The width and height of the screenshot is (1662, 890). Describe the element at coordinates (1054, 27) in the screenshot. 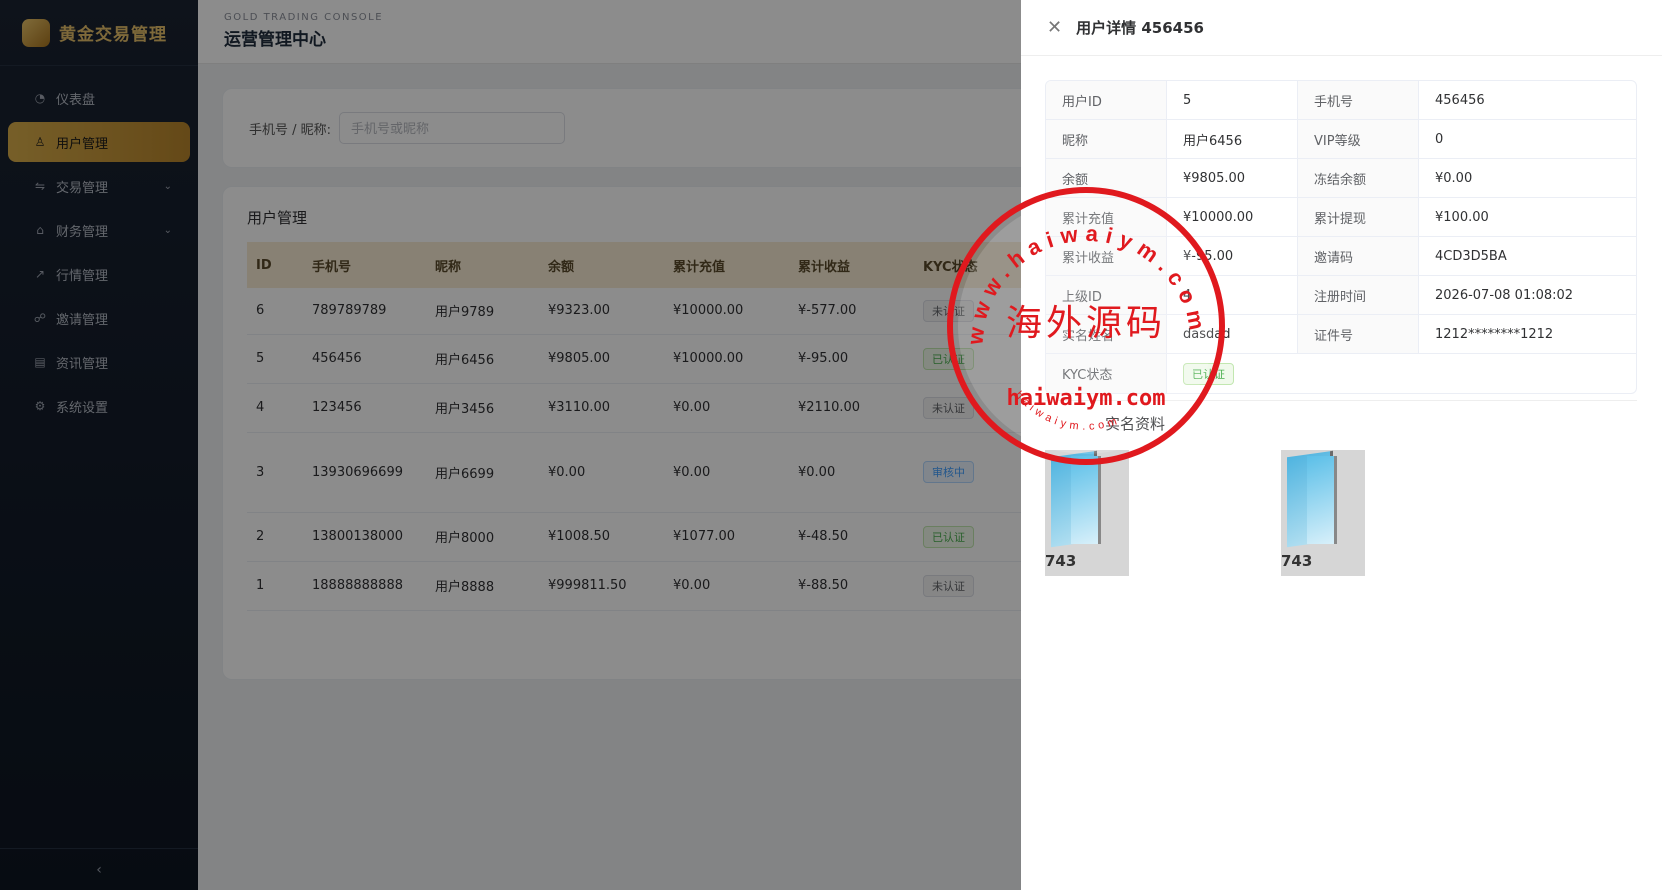

I see `close-icon: ✕` at that location.